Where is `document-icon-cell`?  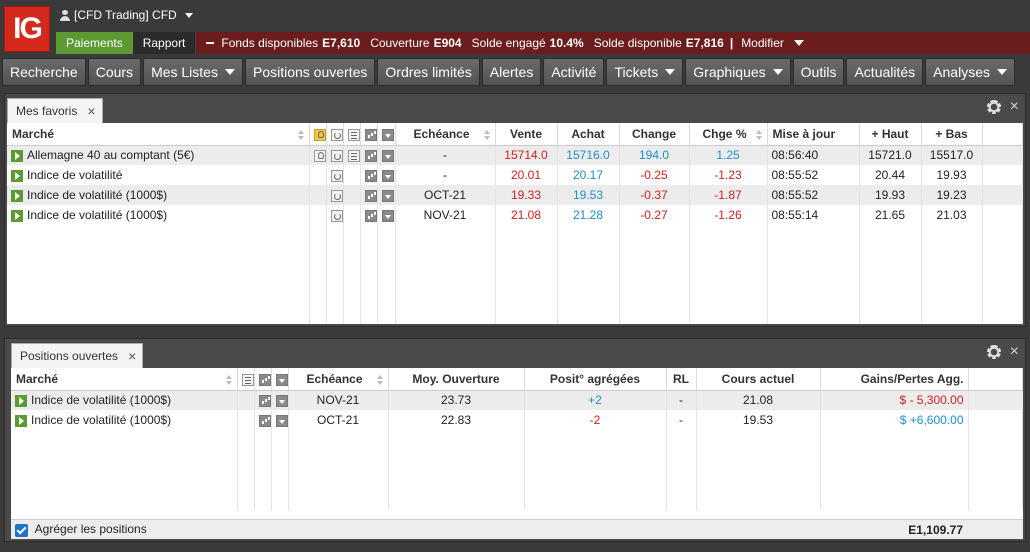 document-icon-cell is located at coordinates (352, 155).